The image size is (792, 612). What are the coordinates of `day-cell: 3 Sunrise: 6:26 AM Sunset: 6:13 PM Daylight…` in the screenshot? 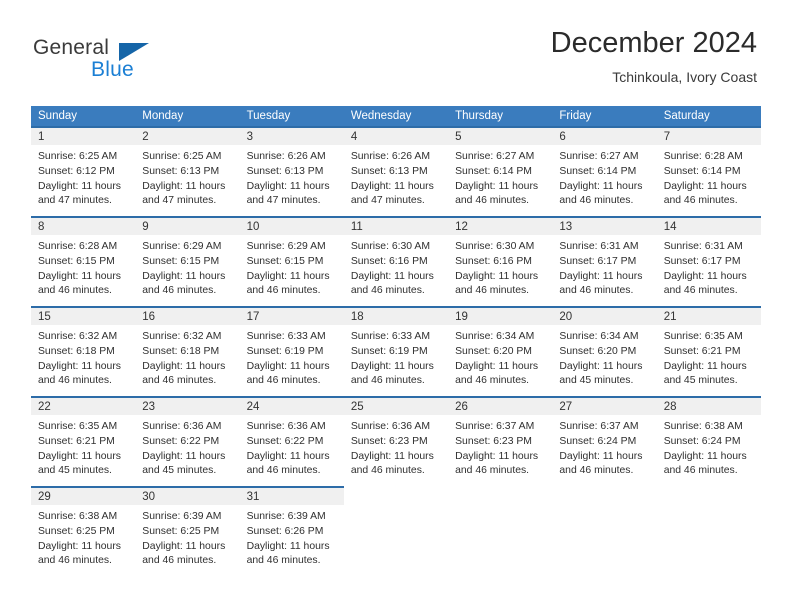 It's located at (291, 171).